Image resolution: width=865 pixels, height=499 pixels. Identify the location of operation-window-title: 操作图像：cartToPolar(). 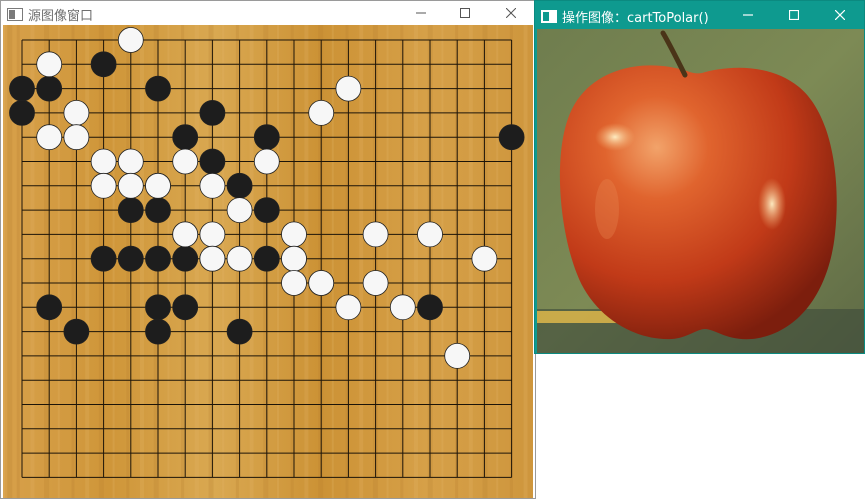
(635, 18).